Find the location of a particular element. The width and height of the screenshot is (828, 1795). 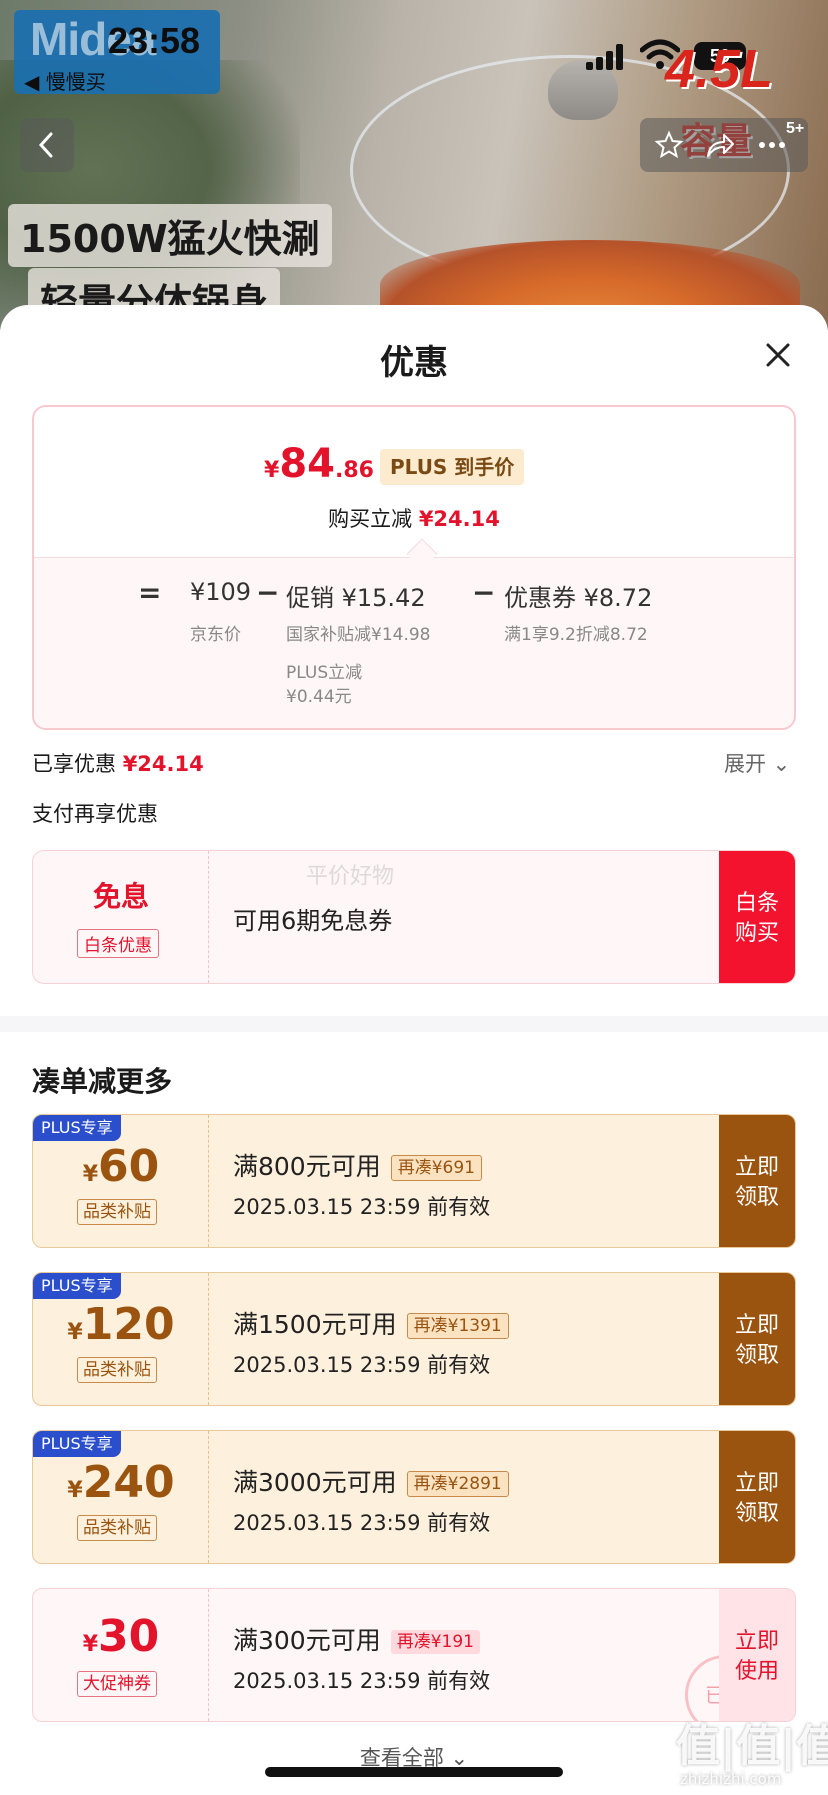

promo-amount: 促销 ¥15.42 is located at coordinates (356, 598).